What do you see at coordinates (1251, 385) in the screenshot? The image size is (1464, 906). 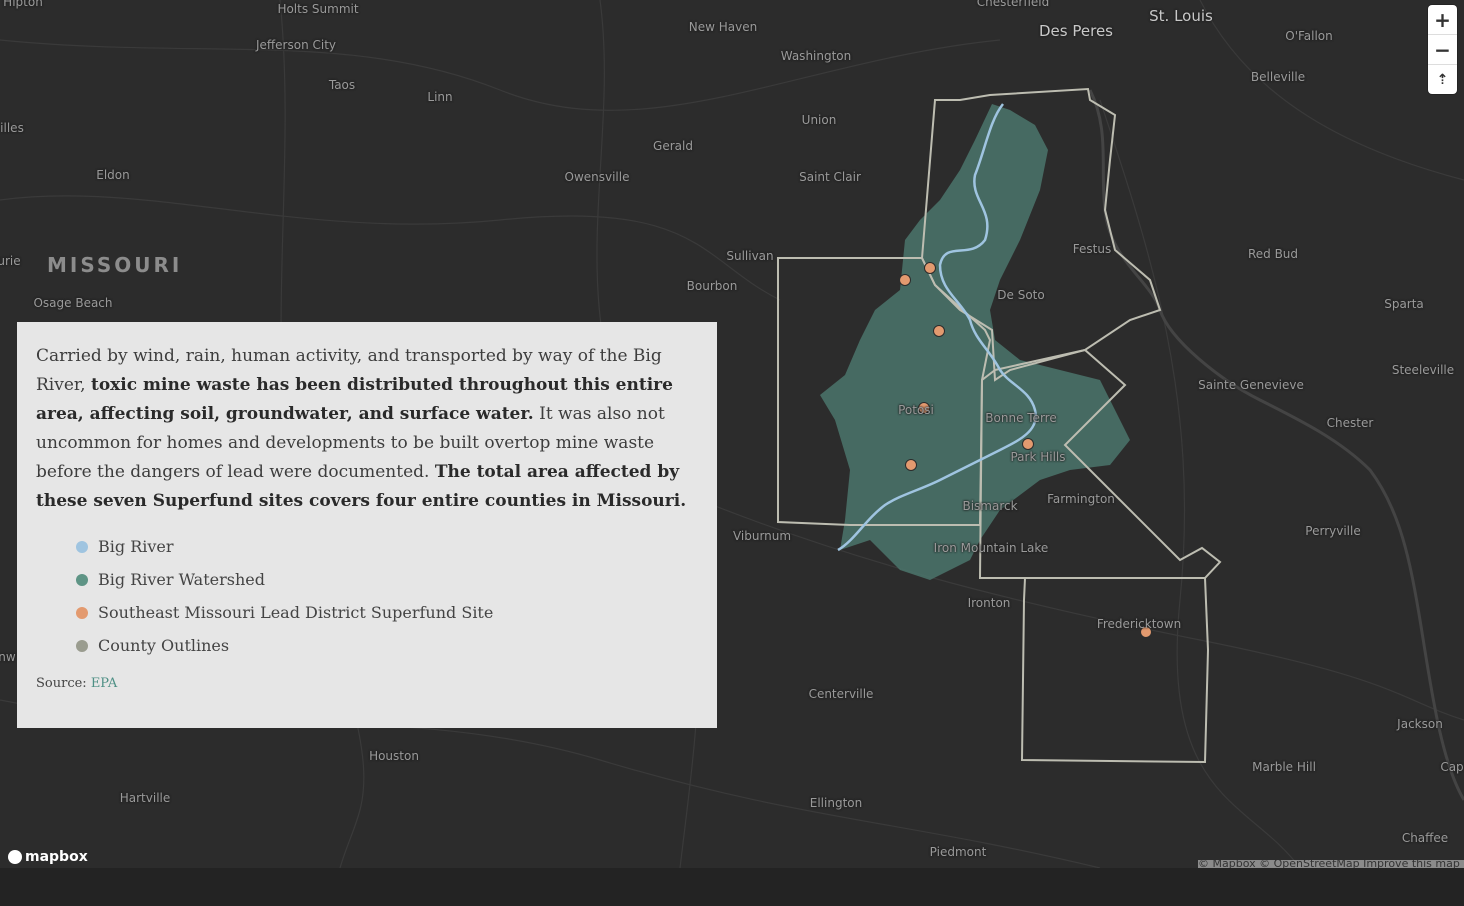 I see `place-label: Sainte Genevieve` at bounding box center [1251, 385].